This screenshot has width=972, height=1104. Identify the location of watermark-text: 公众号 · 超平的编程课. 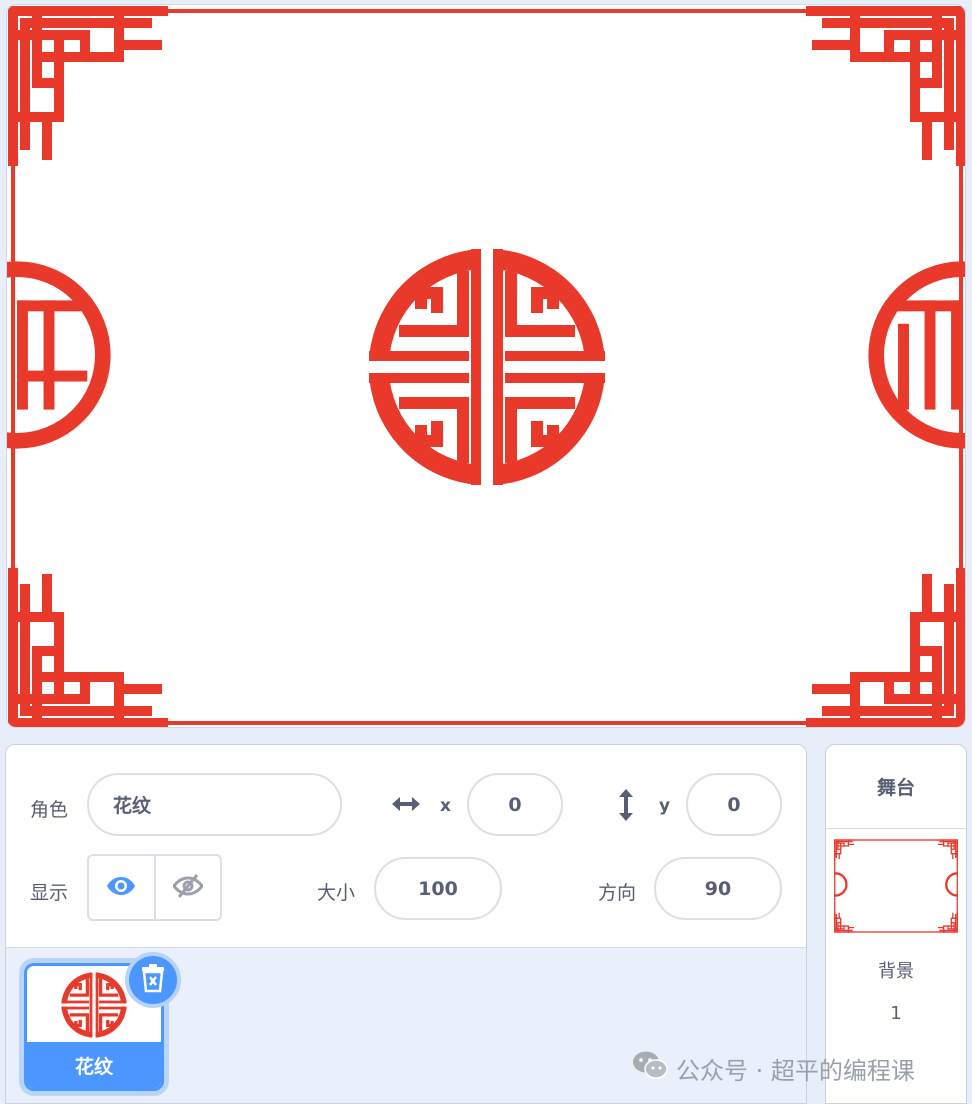
(795, 1070).